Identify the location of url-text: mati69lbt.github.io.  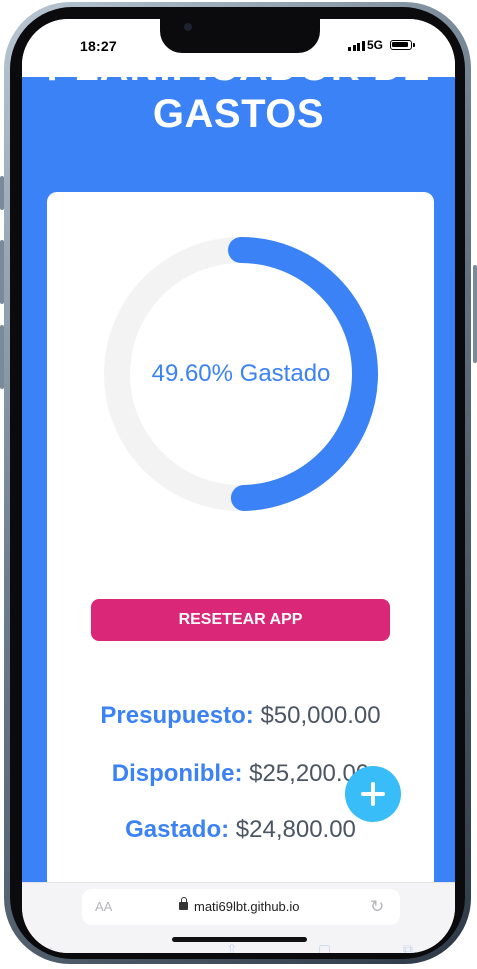
(247, 906).